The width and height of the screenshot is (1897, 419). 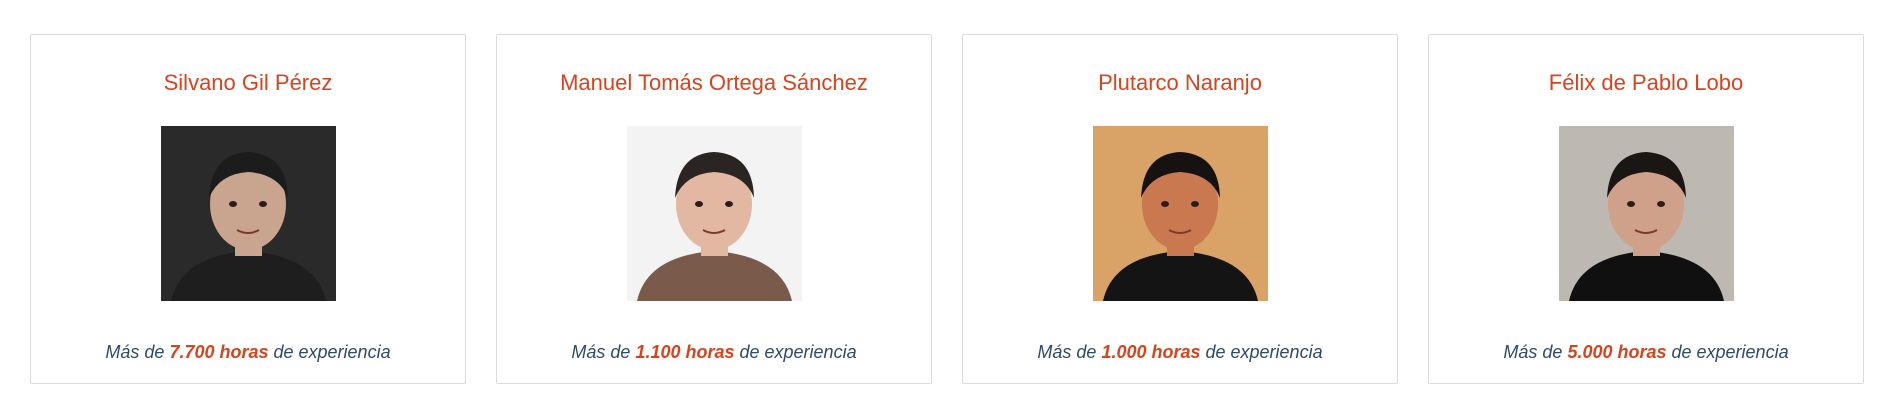 I want to click on experience-text: Más de 7.700 horas de experiencia, so click(x=248, y=352).